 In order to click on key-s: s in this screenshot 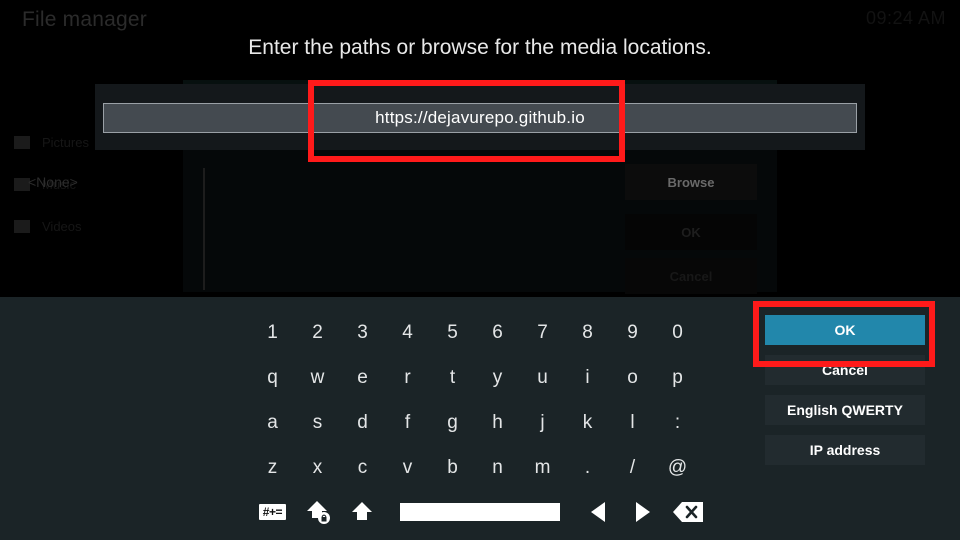, I will do `click(317, 422)`.